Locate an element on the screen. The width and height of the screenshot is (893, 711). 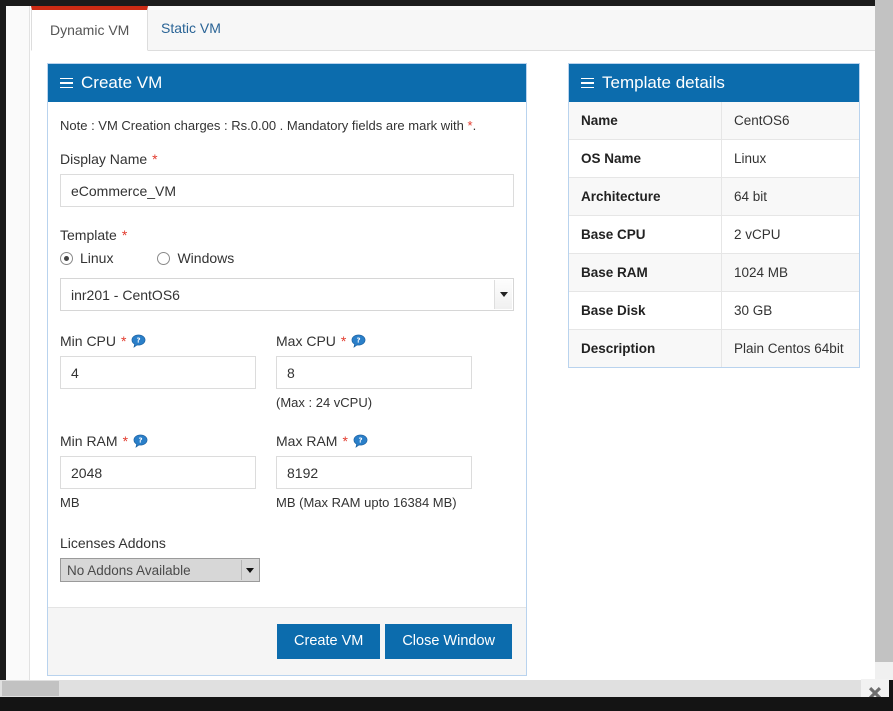
radio-linux-label: Linux is located at coordinates (97, 258).